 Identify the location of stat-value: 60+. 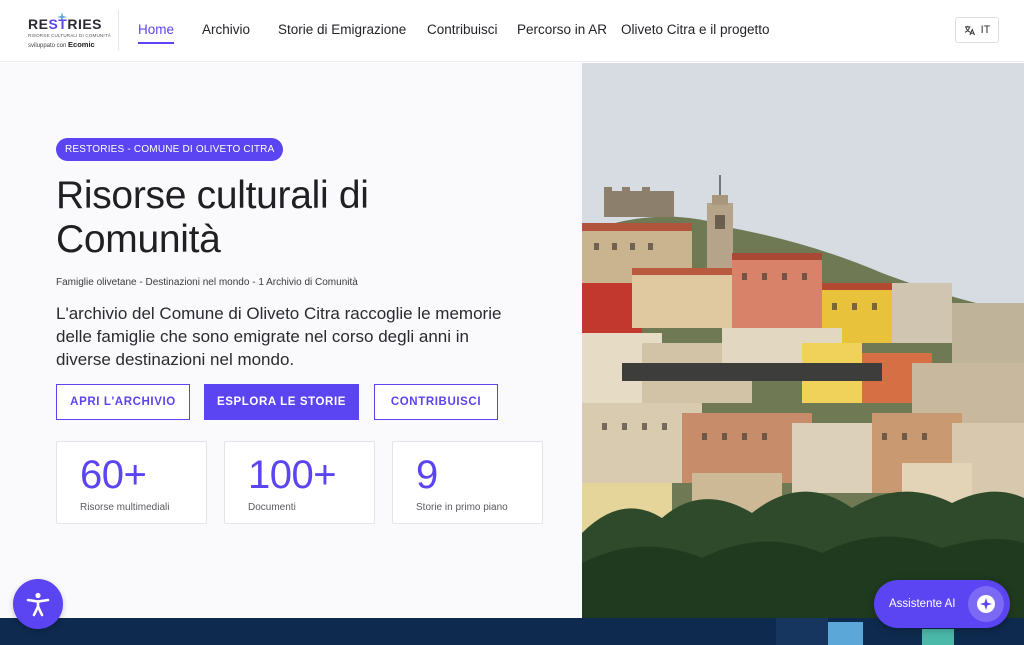
(113, 475).